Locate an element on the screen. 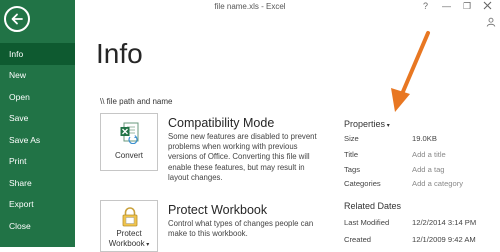  close-icon is located at coordinates (487, 5).